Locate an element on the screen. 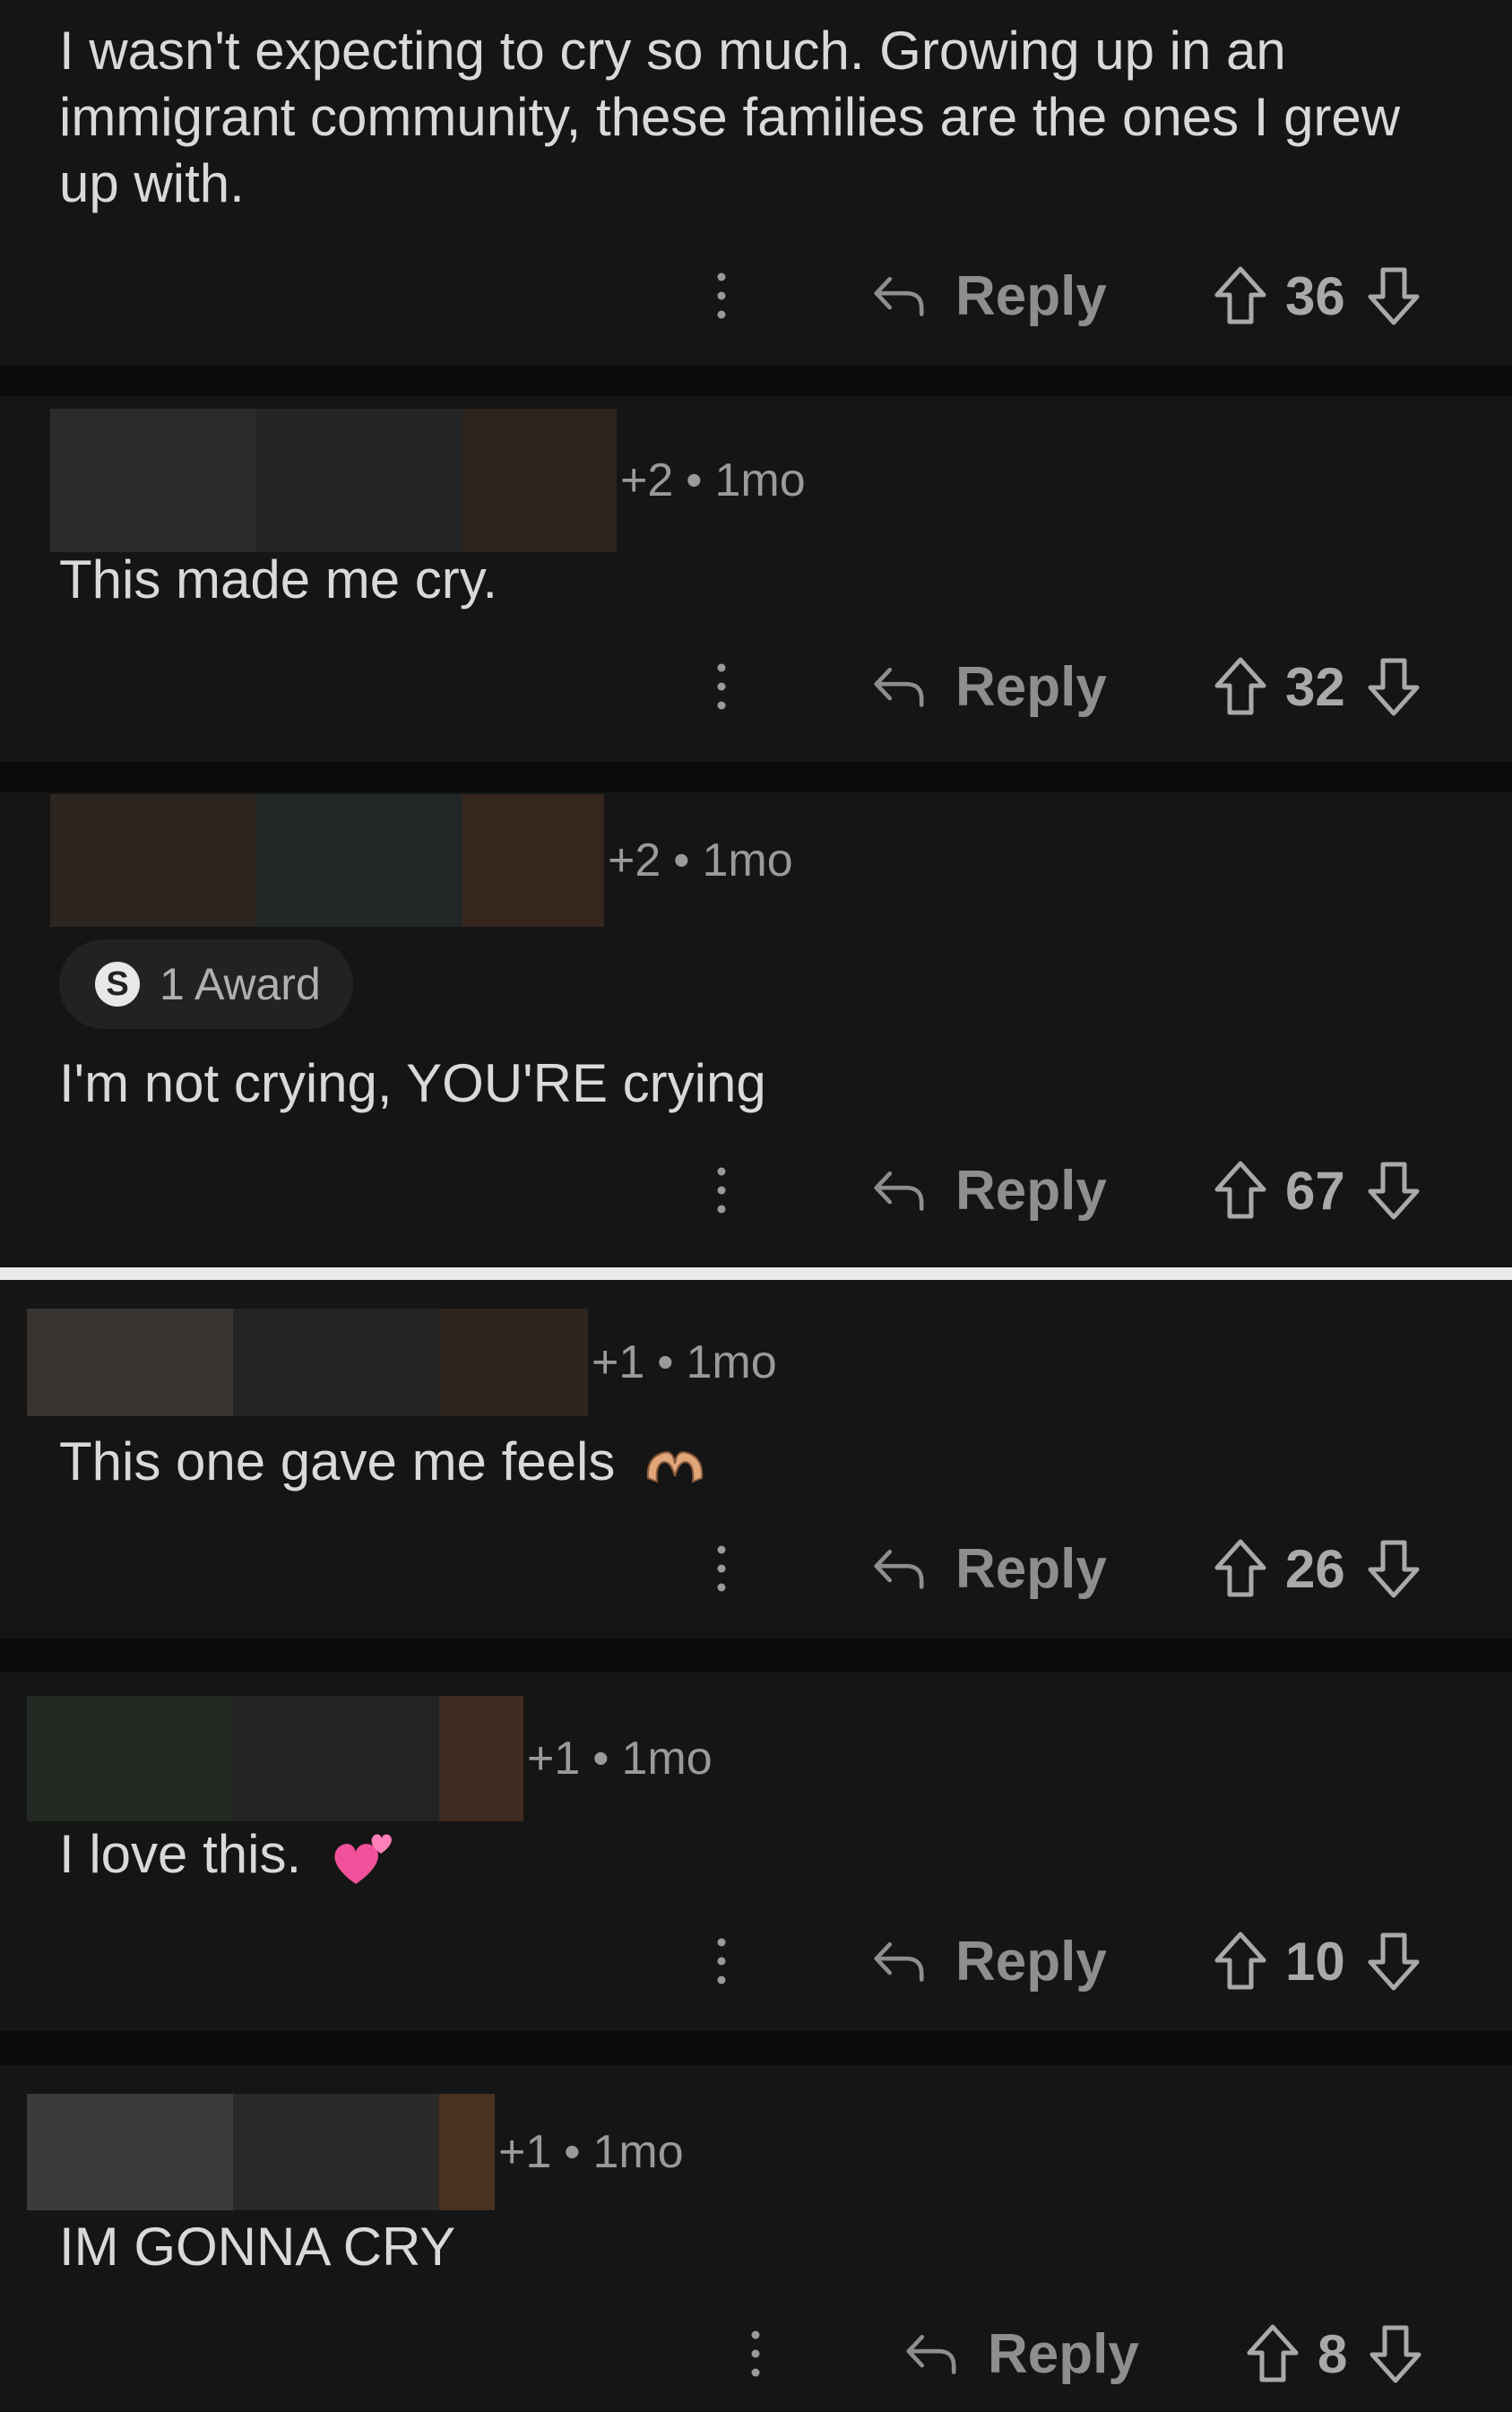 This screenshot has height=2412, width=1512. award-label: 1 Award is located at coordinates (240, 984).